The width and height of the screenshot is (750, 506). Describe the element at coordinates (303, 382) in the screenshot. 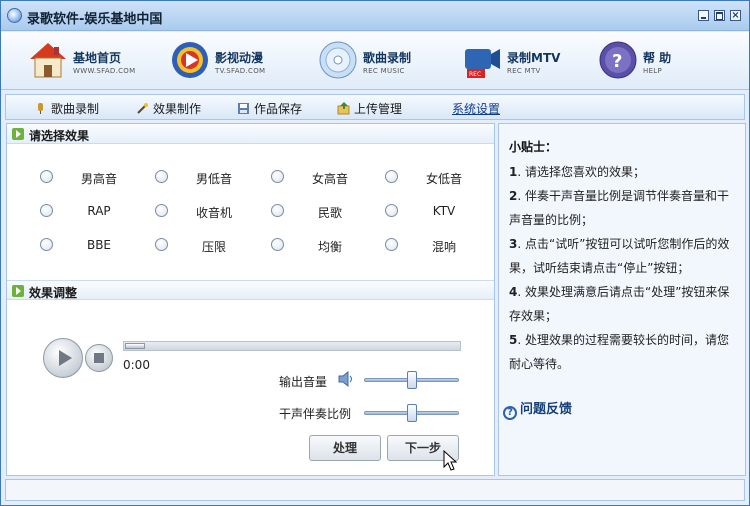

I see `output-volume-label: 输出音量` at that location.